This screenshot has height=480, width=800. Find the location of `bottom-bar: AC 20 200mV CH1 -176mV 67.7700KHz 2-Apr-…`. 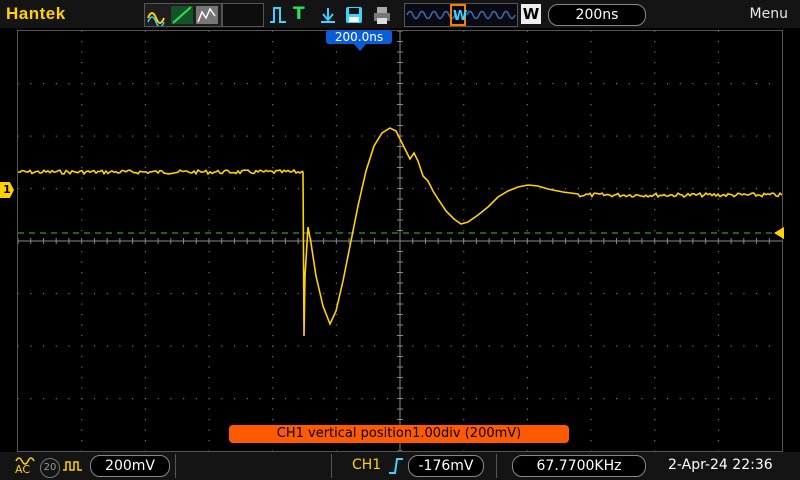

bottom-bar: AC 20 200mV CH1 -176mV 67.7700KHz 2-Apr-… is located at coordinates (400, 466).